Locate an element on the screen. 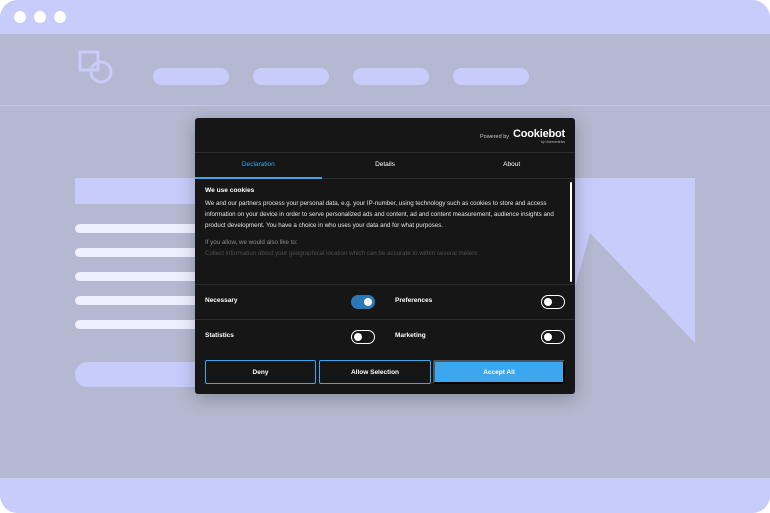  browser-titlebar is located at coordinates (385, 17).